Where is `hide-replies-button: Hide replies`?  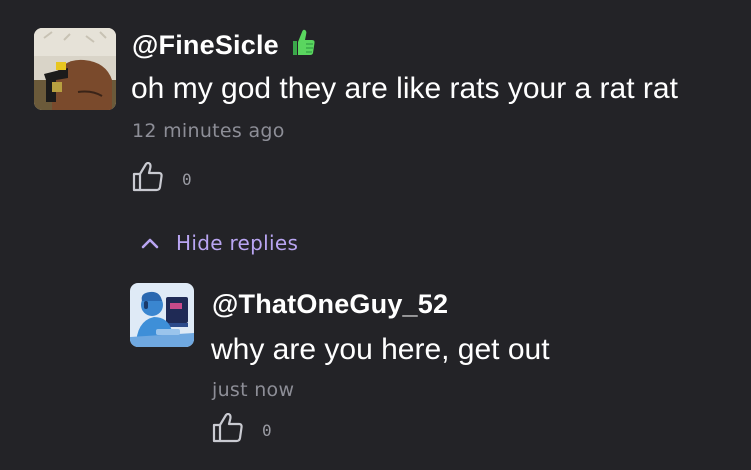 hide-replies-button: Hide replies is located at coordinates (219, 243).